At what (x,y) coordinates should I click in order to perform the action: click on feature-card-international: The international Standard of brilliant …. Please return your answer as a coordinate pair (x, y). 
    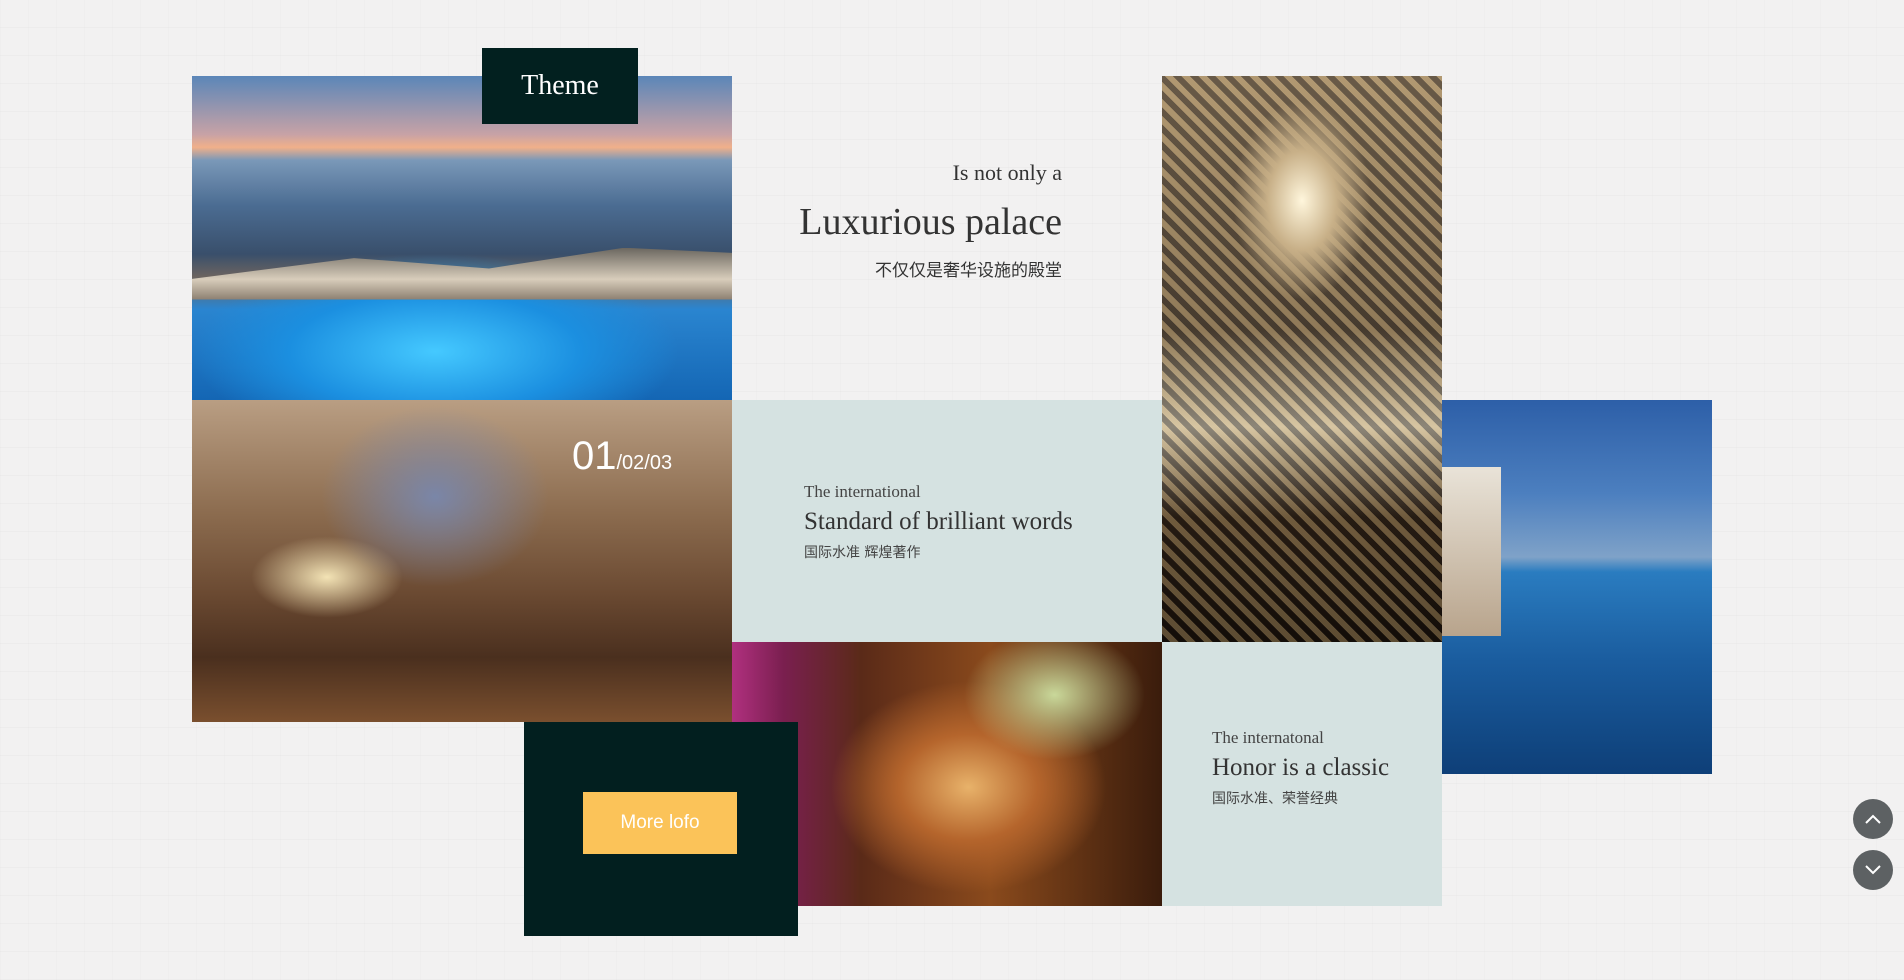
    Looking at the image, I should click on (947, 521).